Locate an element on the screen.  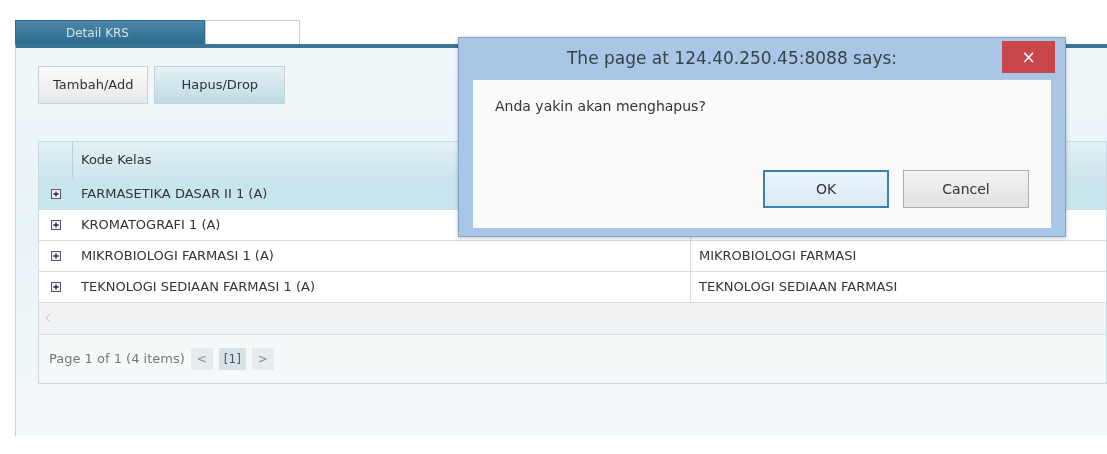
table-row: MIKROBIOLOGI FARMASI 1 (A) MIKROBIOLOGI FARMASI is located at coordinates (572, 256).